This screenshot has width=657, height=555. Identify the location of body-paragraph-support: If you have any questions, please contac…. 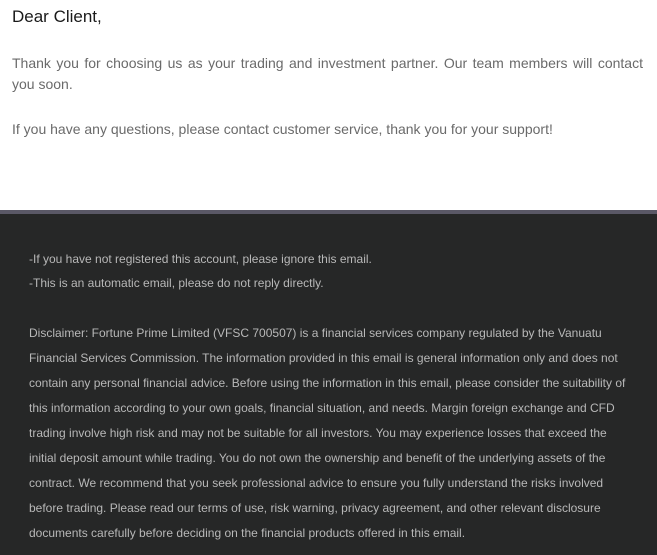
(282, 129).